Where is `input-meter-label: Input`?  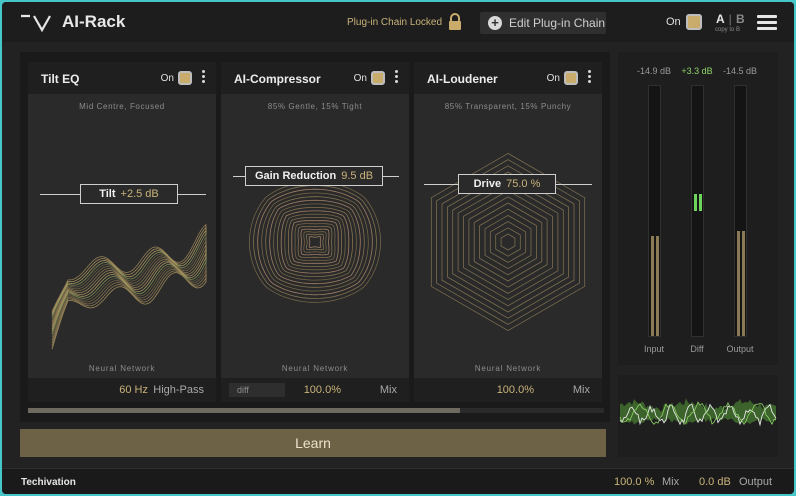
input-meter-label: Input is located at coordinates (654, 349).